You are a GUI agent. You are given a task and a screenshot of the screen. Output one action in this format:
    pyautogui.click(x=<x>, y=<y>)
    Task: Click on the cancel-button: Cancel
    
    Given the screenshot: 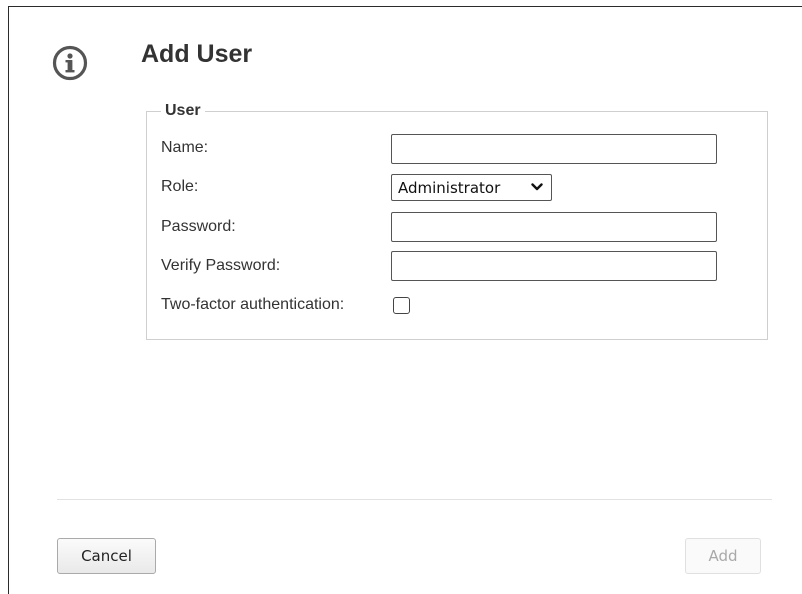 What is the action you would take?
    pyautogui.click(x=106, y=556)
    